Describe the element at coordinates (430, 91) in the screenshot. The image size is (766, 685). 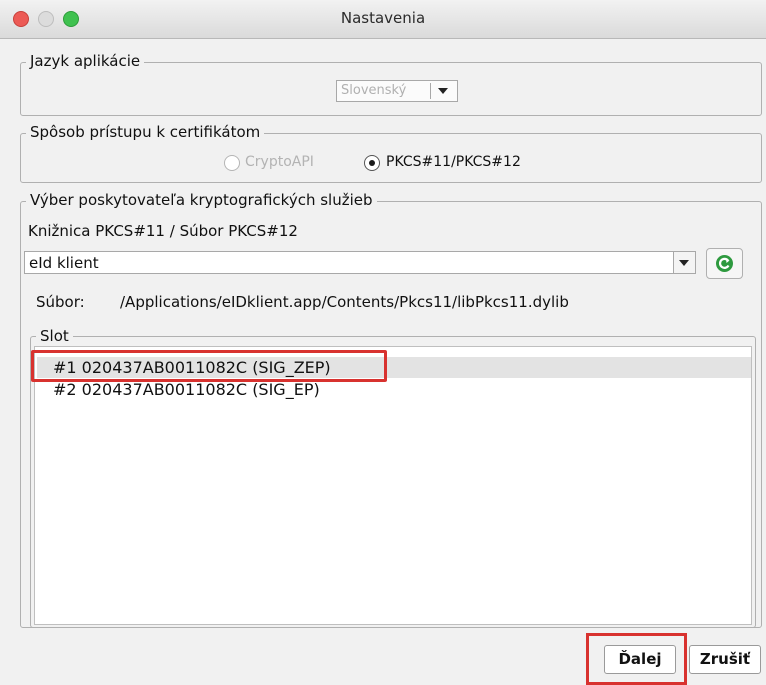
I see `select-divider` at that location.